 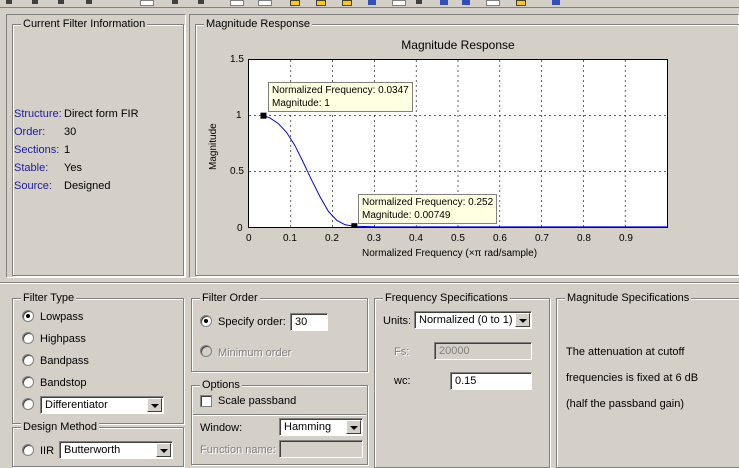 I want to click on info-row-order: Order: 30, so click(x=45, y=132).